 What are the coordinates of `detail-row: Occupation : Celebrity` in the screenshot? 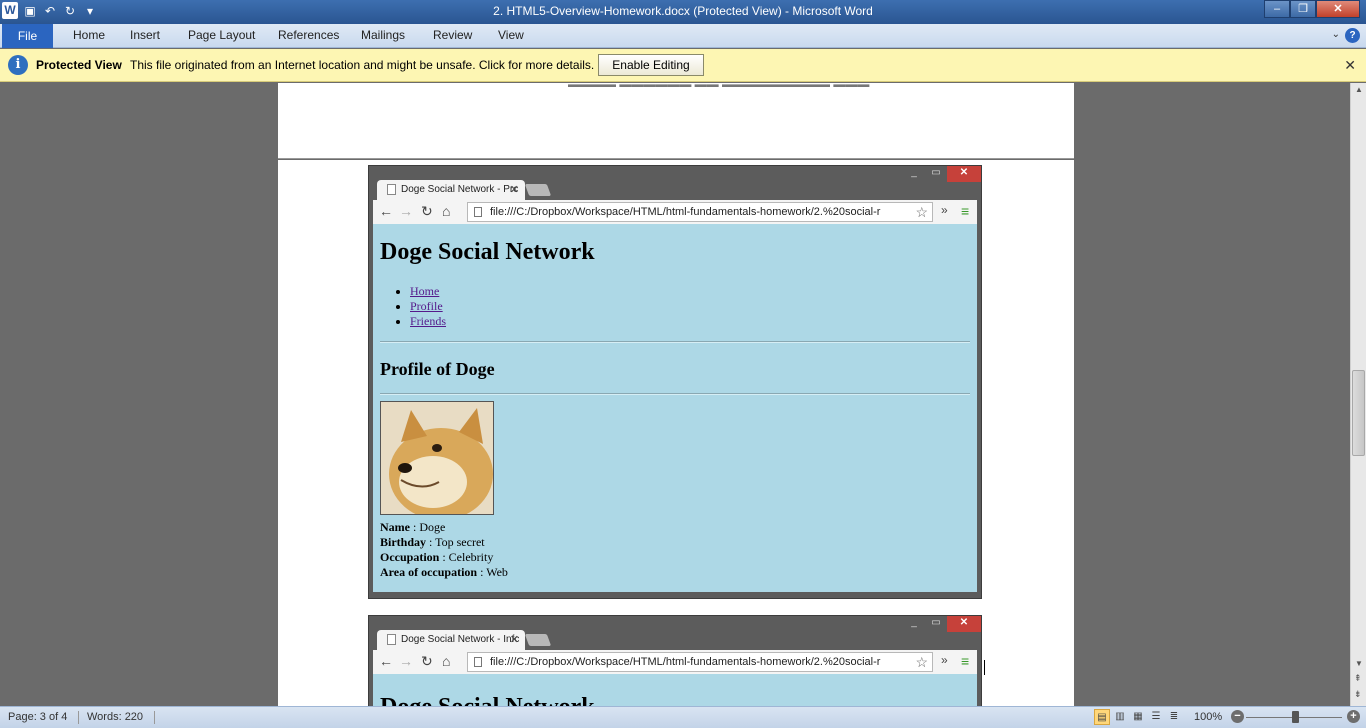 It's located at (444, 557).